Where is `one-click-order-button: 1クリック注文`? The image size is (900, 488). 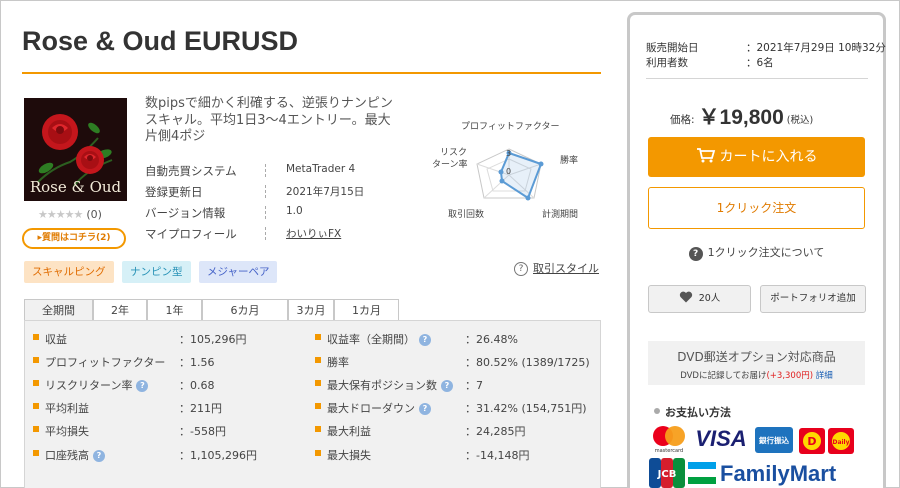
one-click-order-button: 1クリック注文 is located at coordinates (756, 208).